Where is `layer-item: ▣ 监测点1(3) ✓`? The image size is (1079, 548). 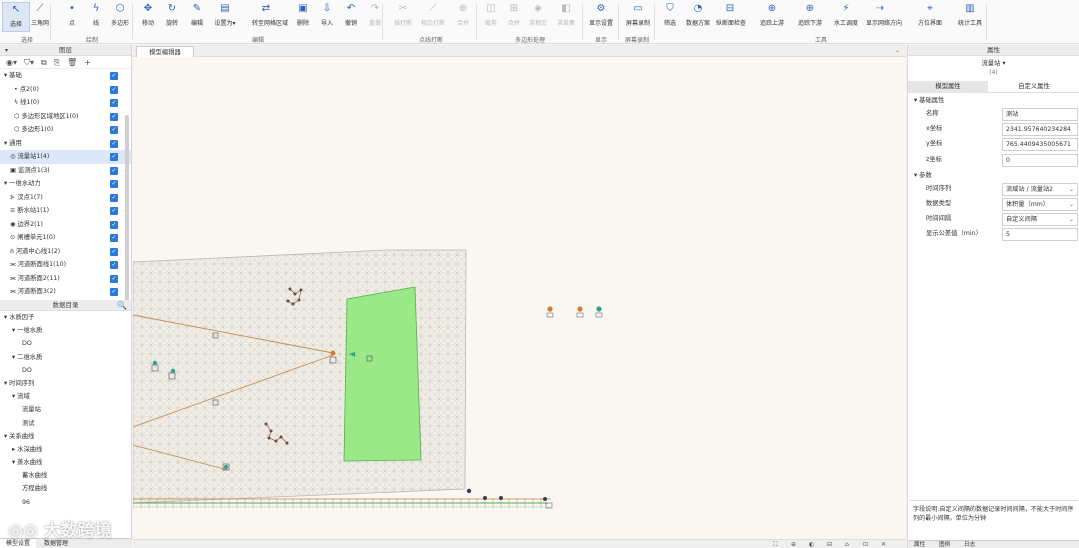 layer-item: ▣ 监测点1(3) ✓ is located at coordinates (65, 171).